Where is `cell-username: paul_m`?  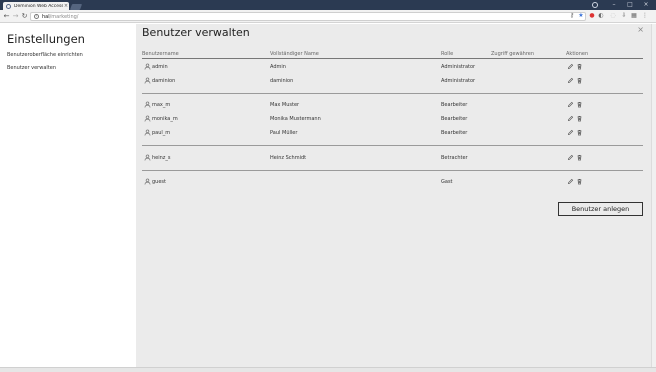
cell-username: paul_m is located at coordinates (161, 133).